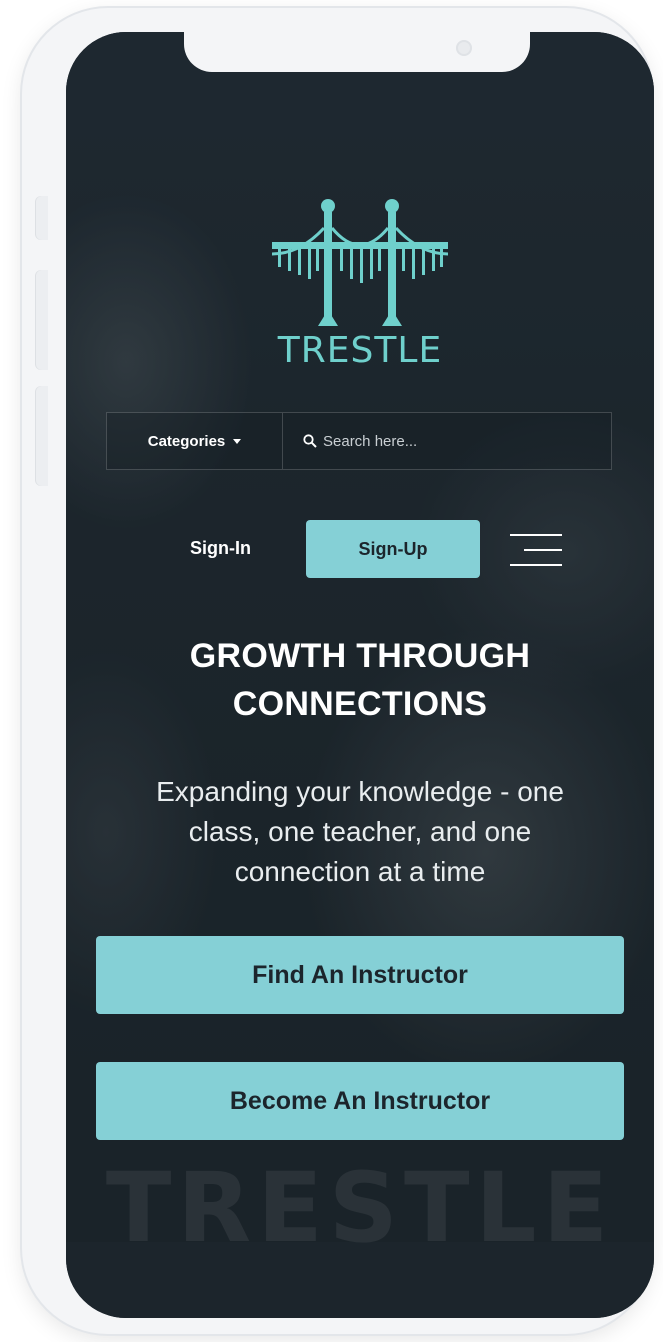 This screenshot has width=663, height=1342. I want to click on auth-nav: Sign-In Sign-Up, so click(360, 550).